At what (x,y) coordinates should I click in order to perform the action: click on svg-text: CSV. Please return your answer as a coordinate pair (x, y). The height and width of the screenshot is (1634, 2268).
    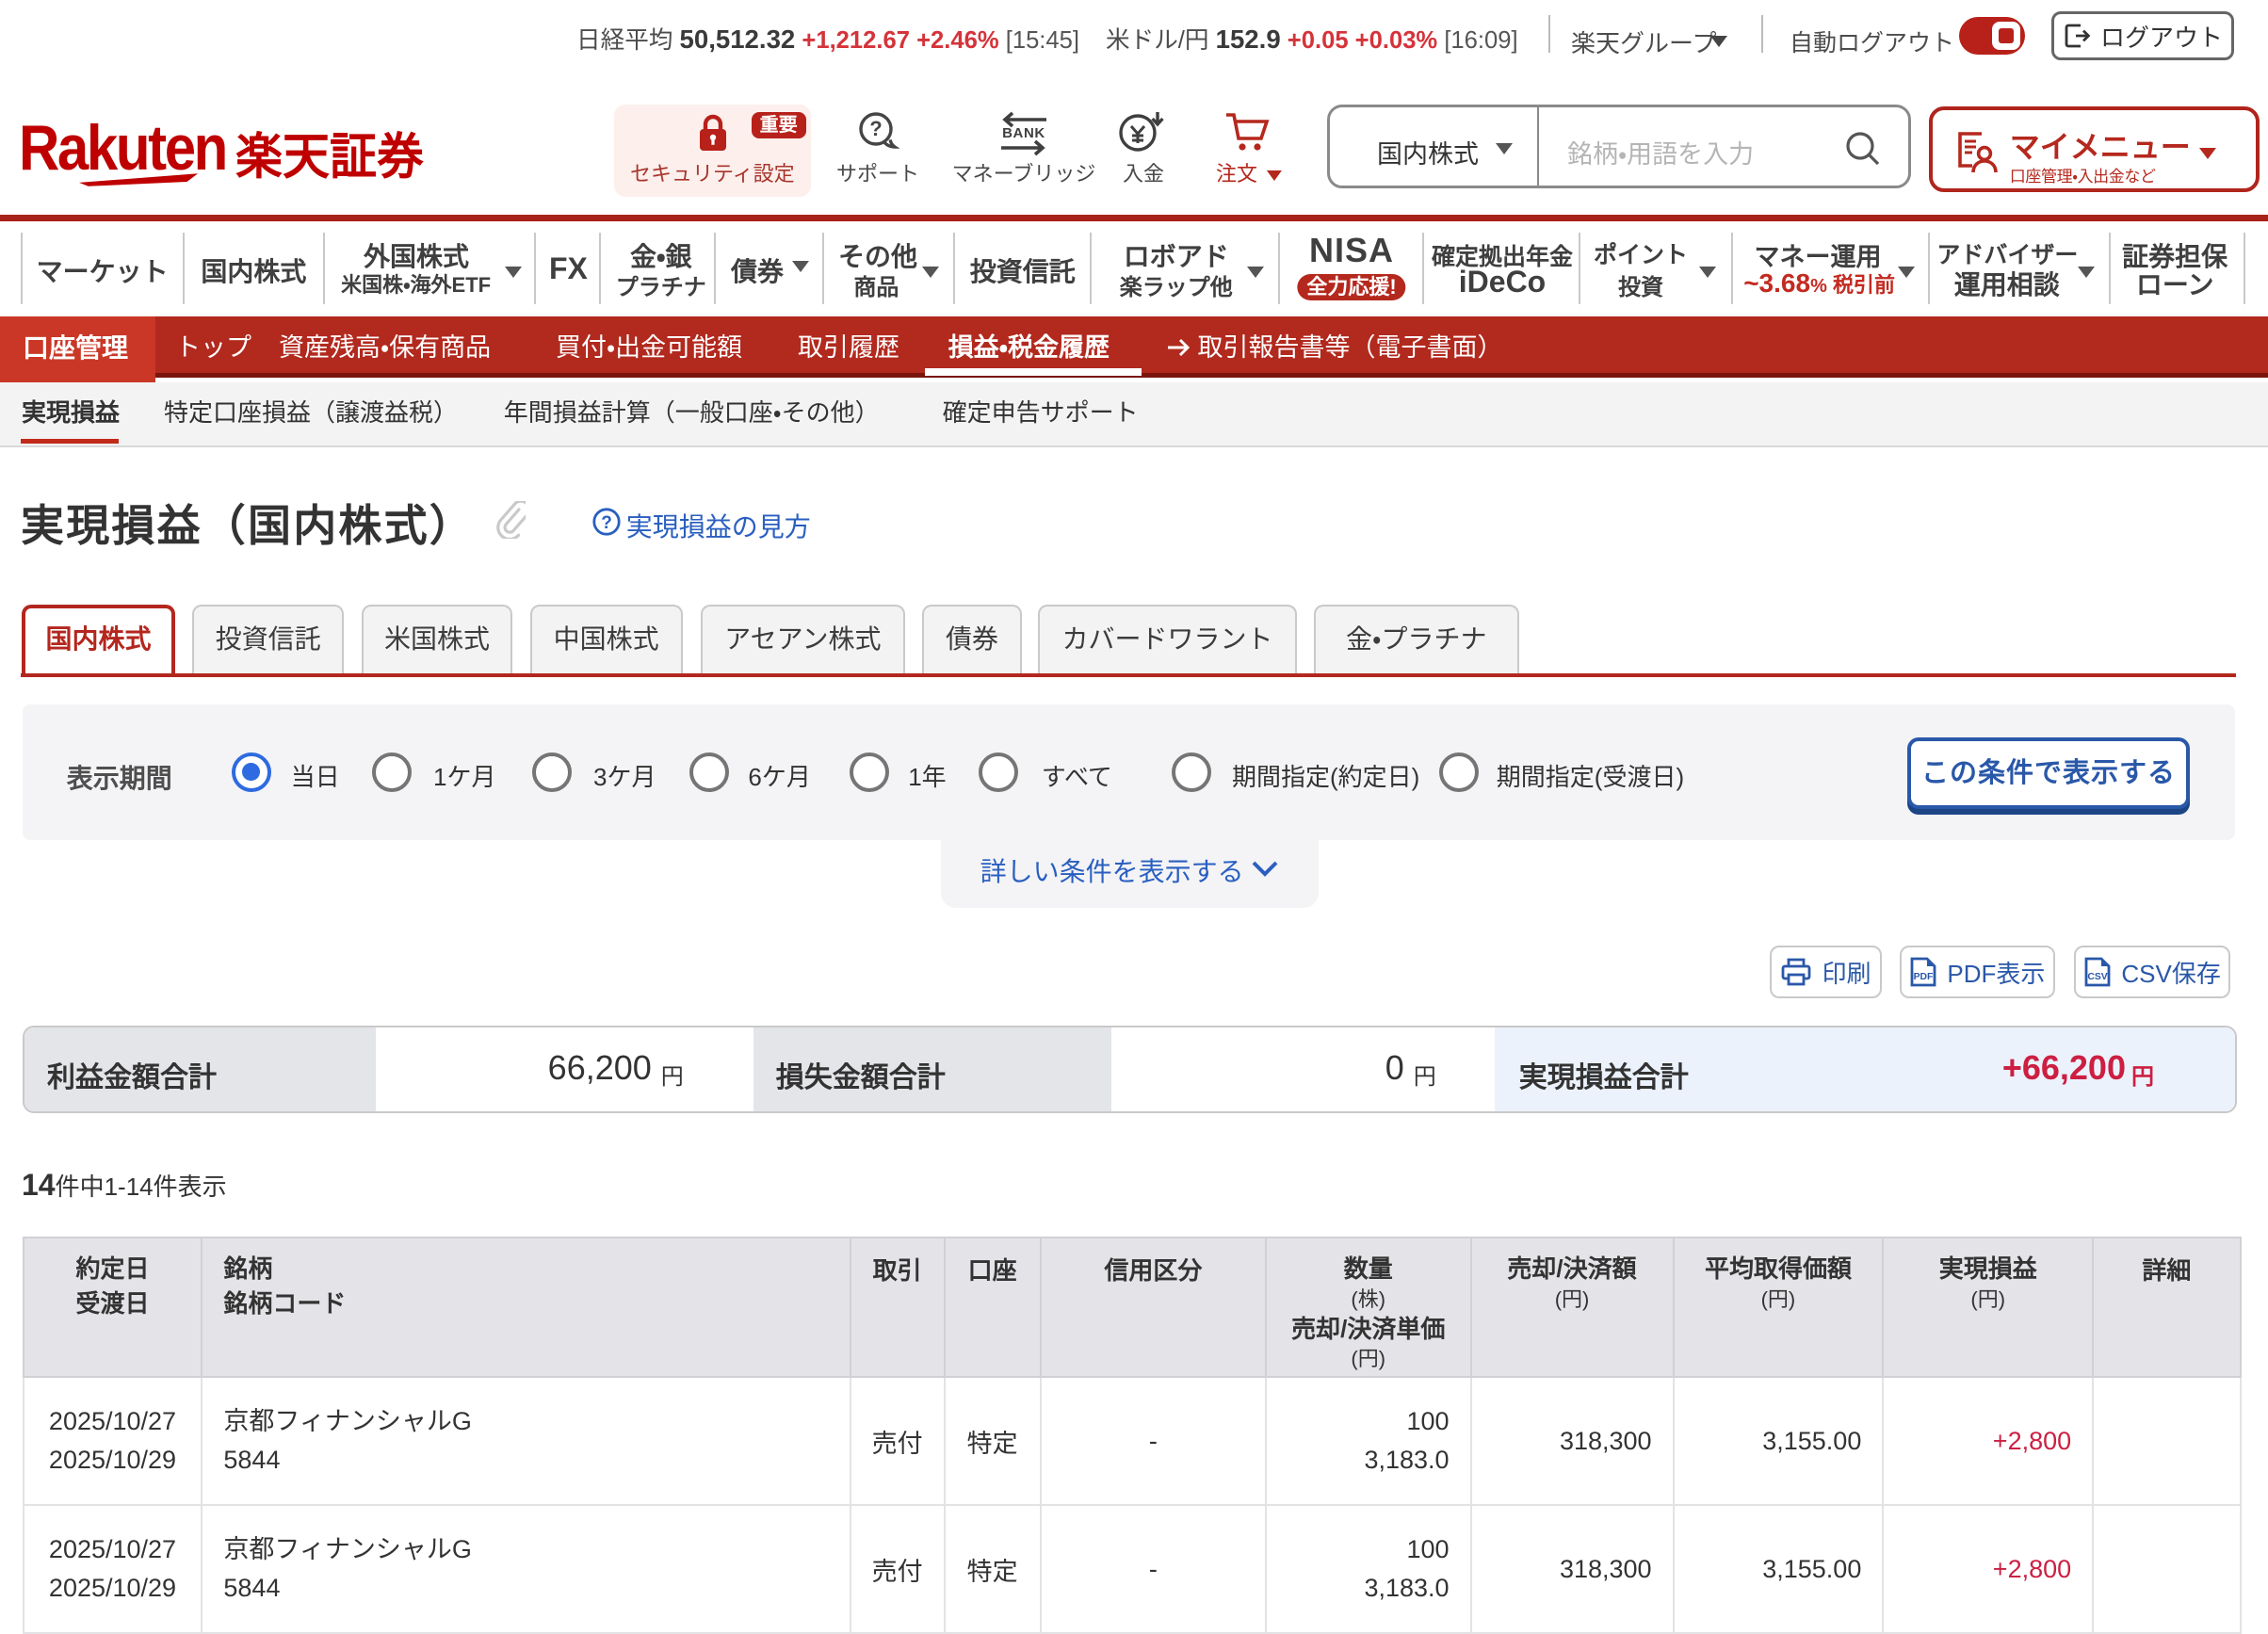
    Looking at the image, I should click on (2098, 977).